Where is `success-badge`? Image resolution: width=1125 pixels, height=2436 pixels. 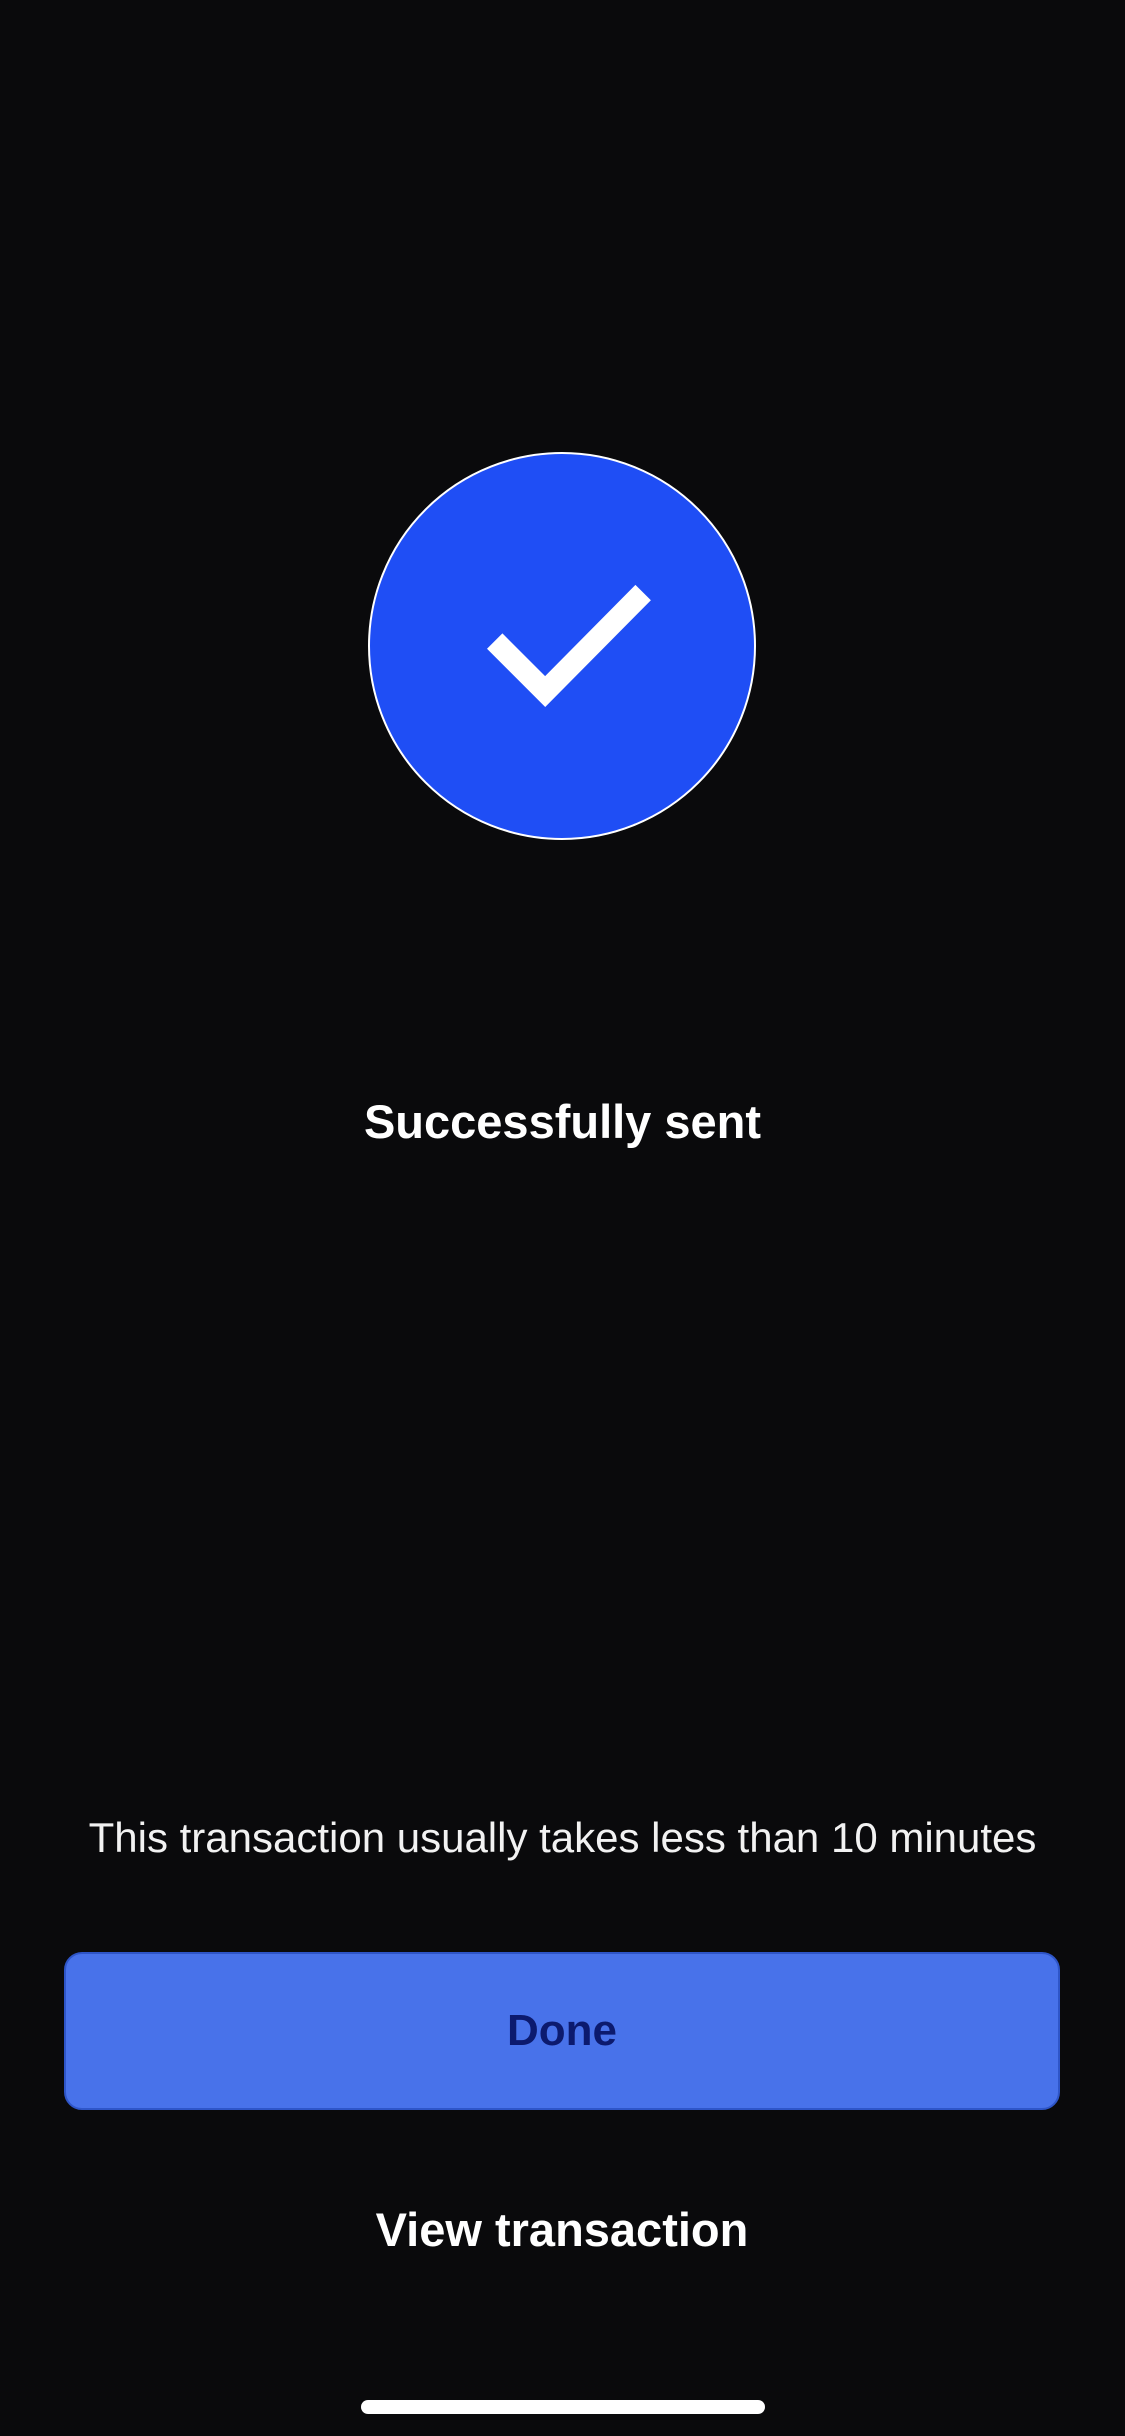 success-badge is located at coordinates (562, 646).